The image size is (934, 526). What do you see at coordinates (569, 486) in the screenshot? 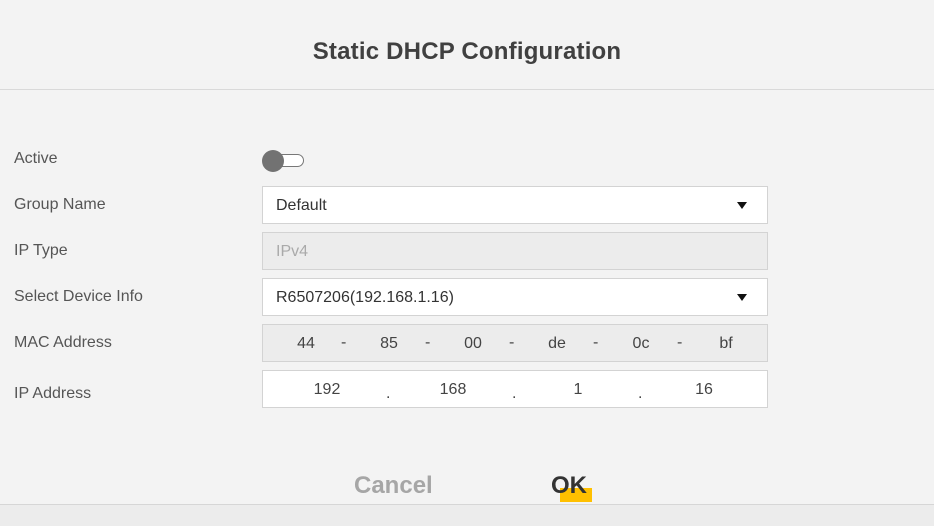
I see `ok-button: OK` at bounding box center [569, 486].